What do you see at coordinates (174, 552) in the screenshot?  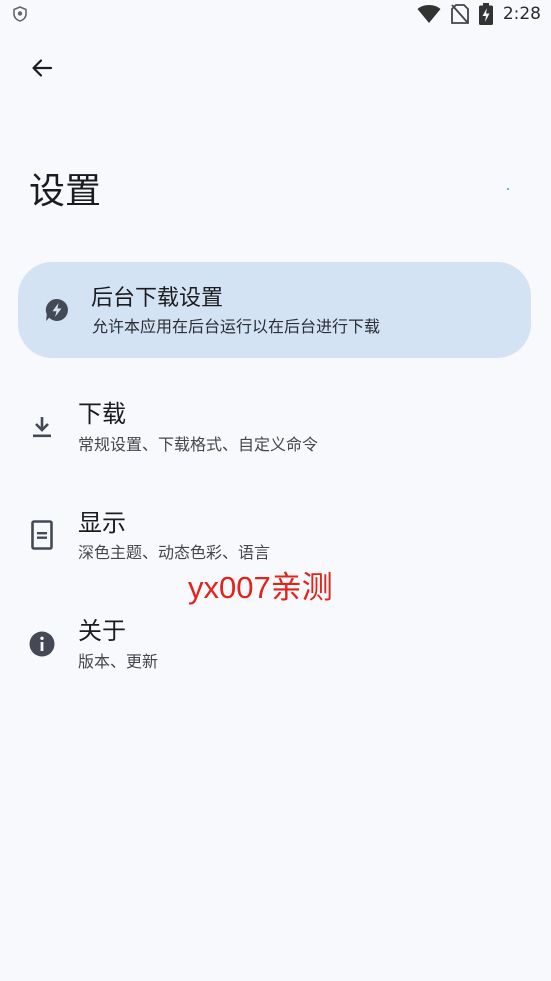 I see `settings-item-subtitle: 深色主题、动态色彩、语言` at bounding box center [174, 552].